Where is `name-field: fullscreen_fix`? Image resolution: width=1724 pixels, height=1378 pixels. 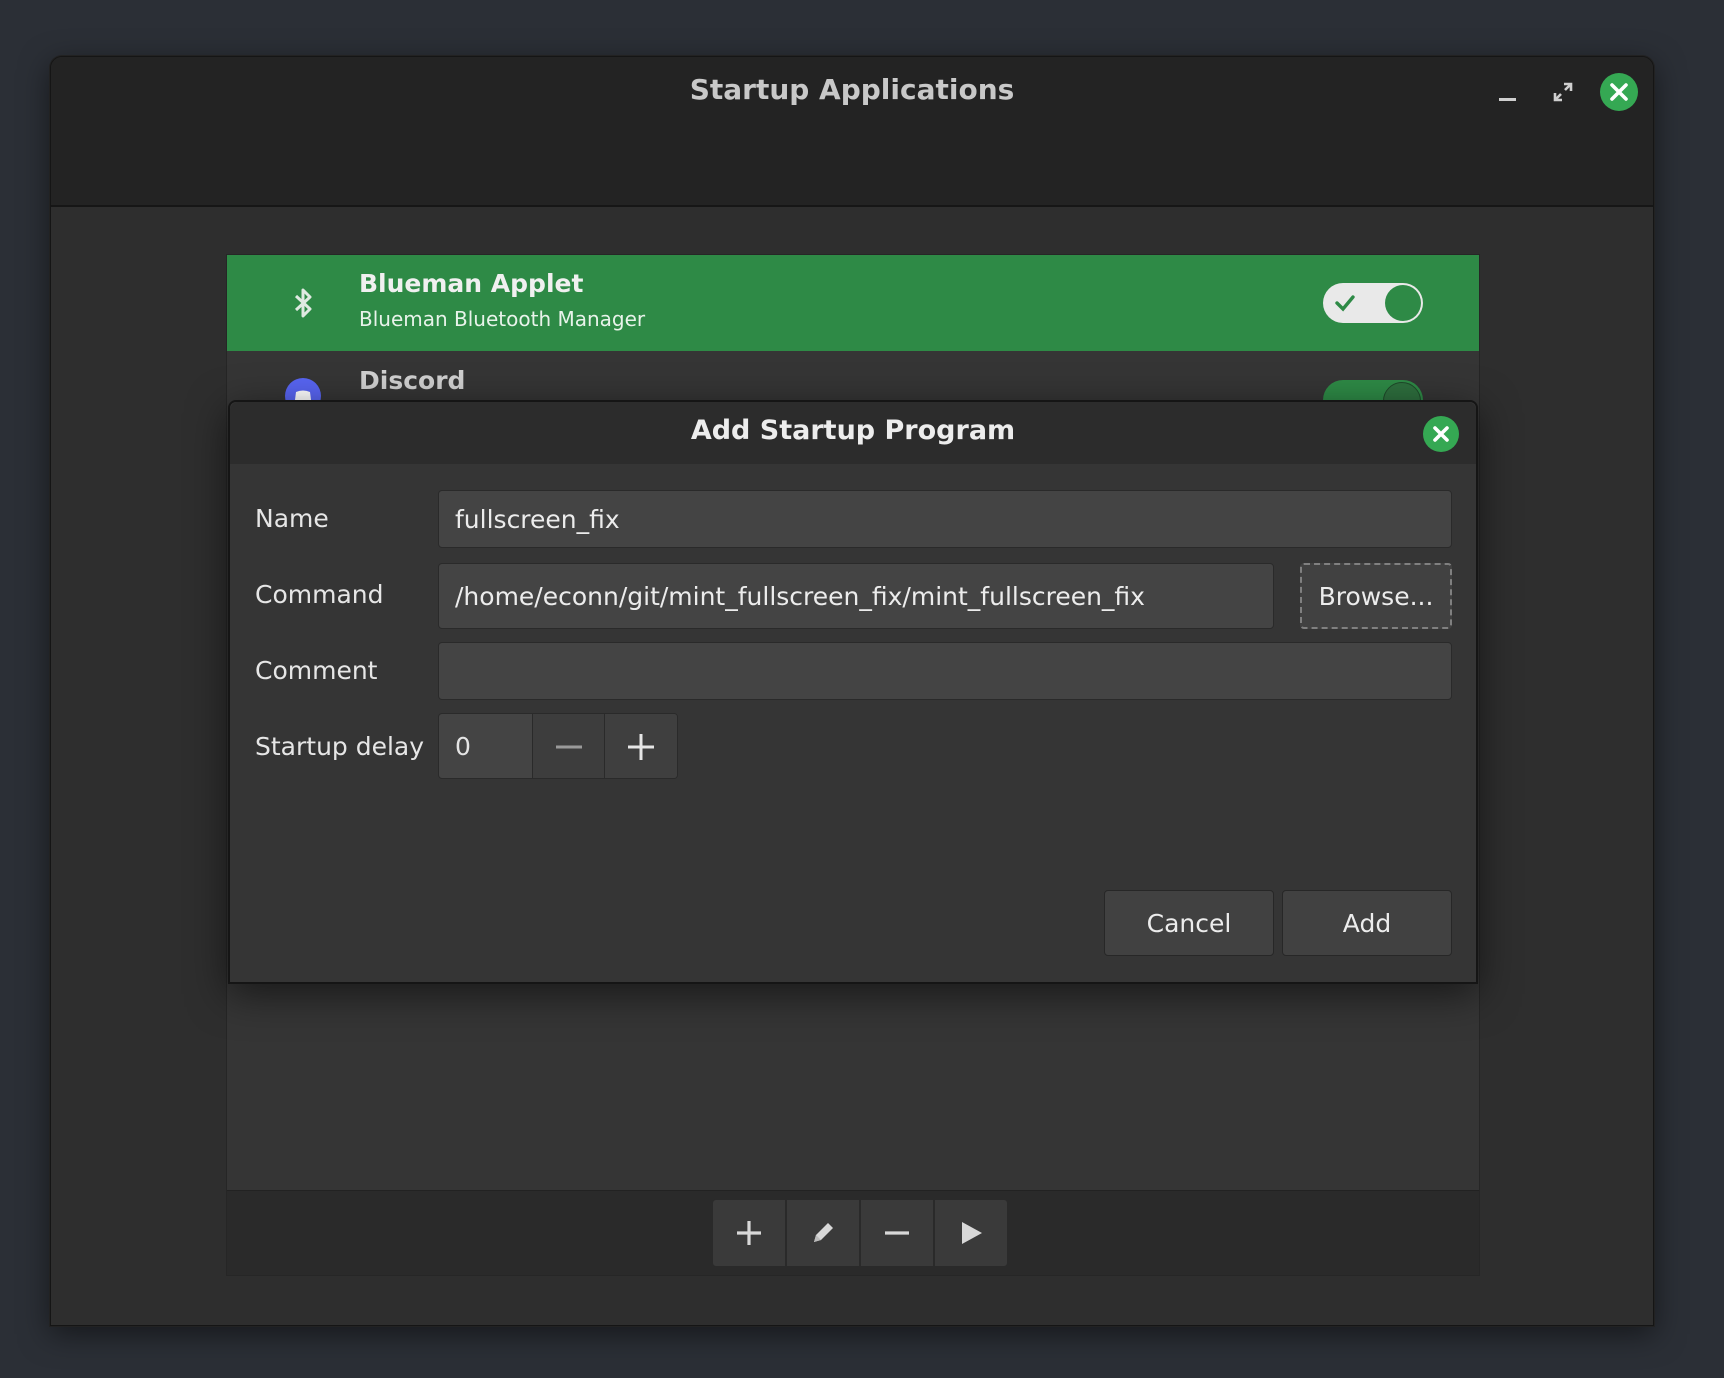
name-field: fullscreen_fix is located at coordinates (945, 519).